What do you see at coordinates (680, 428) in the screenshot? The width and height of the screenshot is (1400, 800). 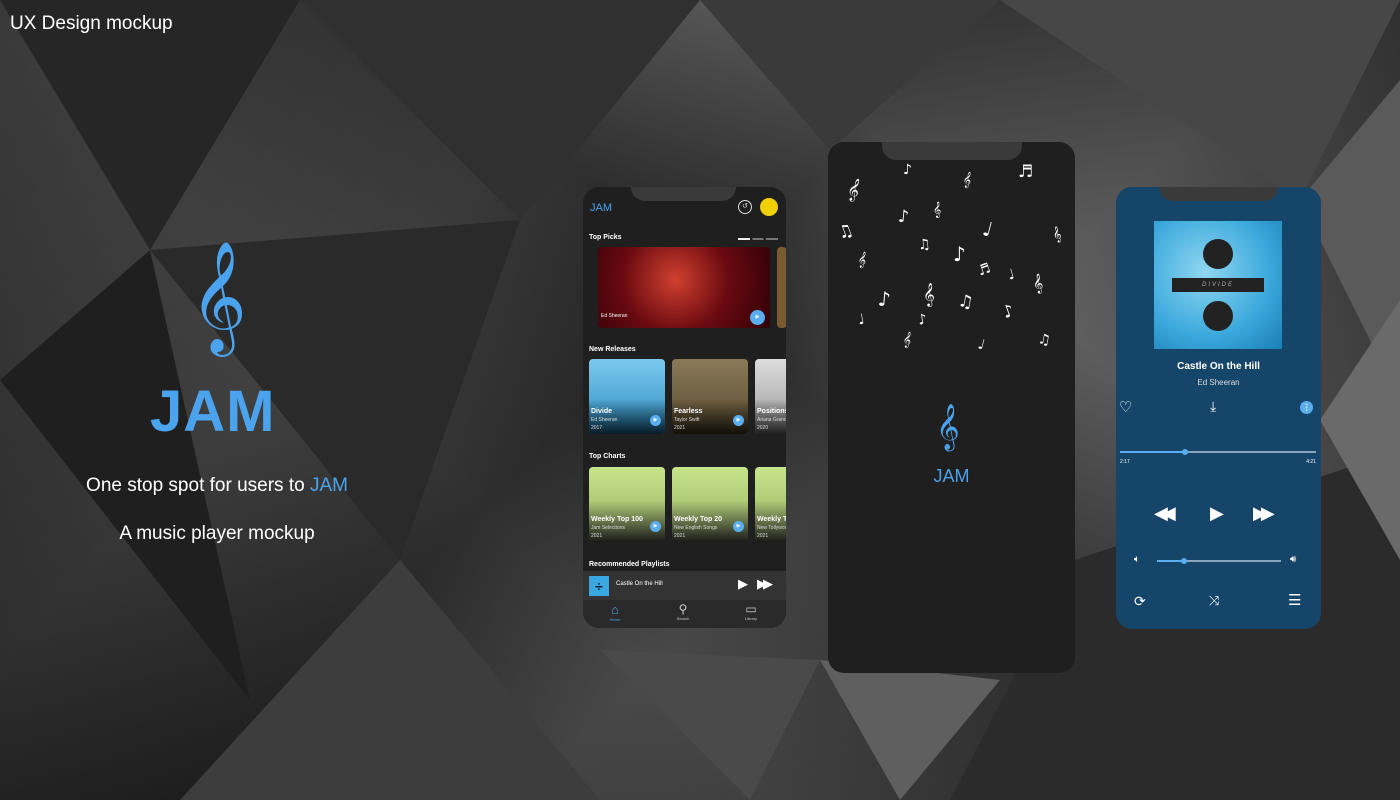 I see `release-year: 2021` at bounding box center [680, 428].